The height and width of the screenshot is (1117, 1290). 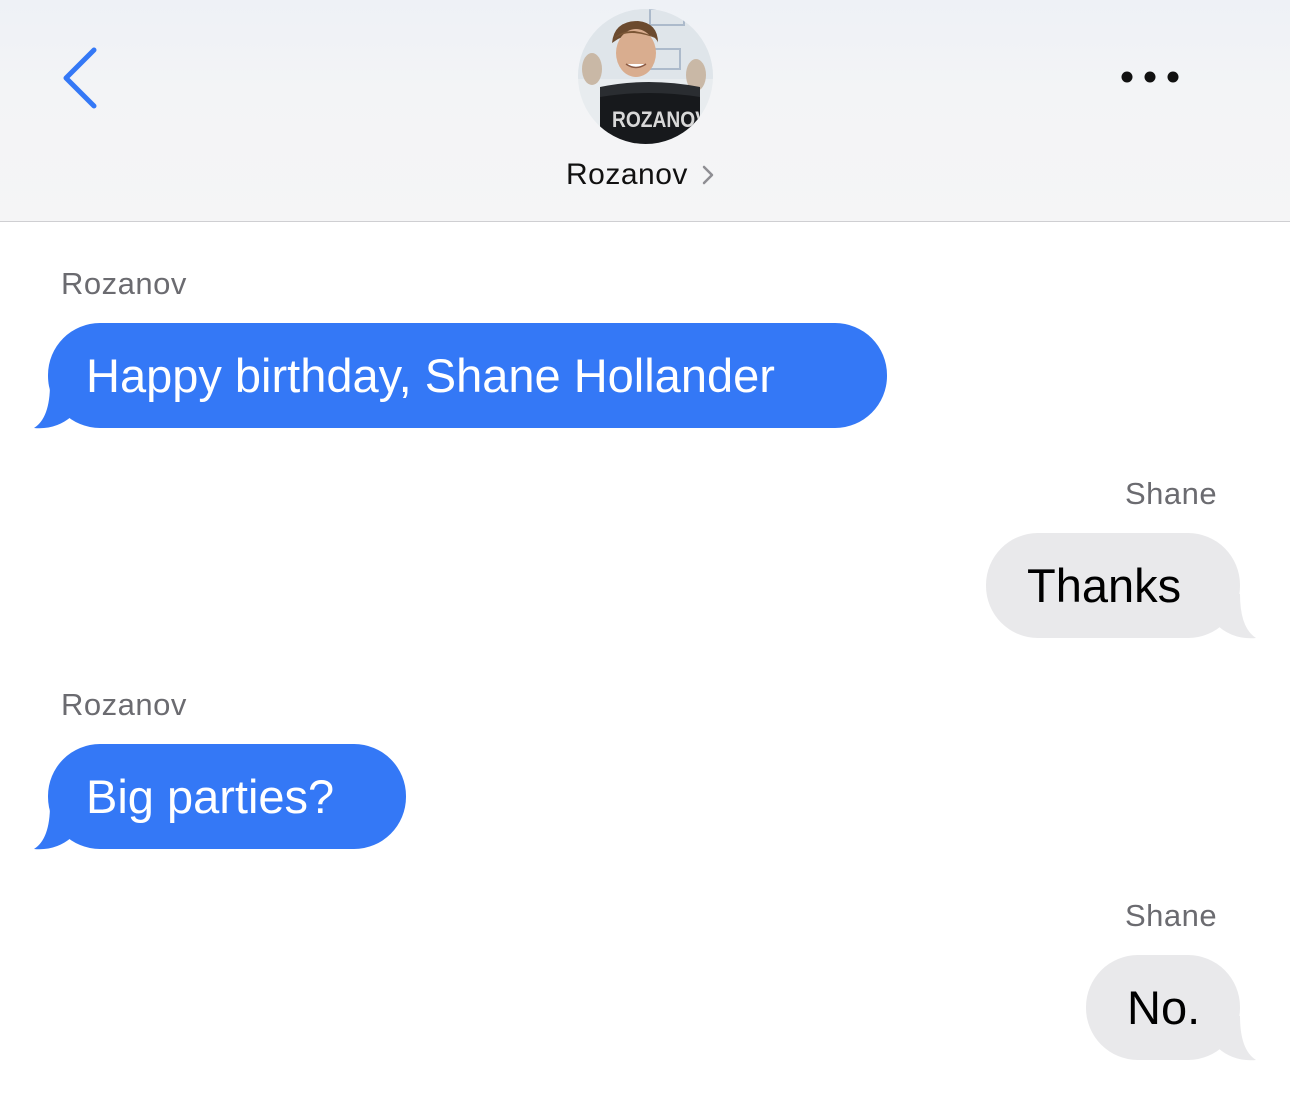 I want to click on contact-name-button: Rozanov, so click(x=641, y=175).